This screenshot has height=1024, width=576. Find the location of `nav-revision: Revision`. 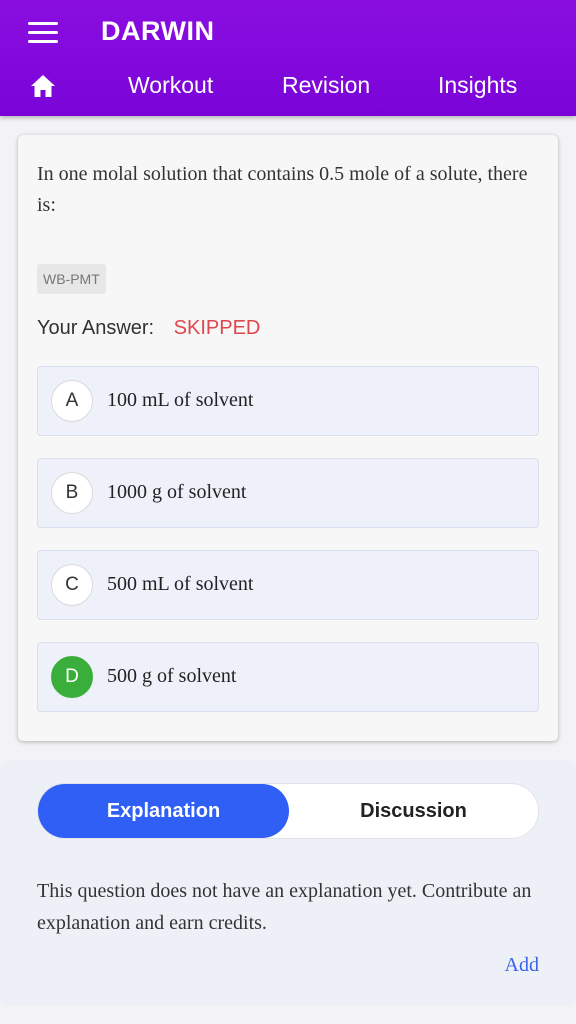

nav-revision: Revision is located at coordinates (326, 85).